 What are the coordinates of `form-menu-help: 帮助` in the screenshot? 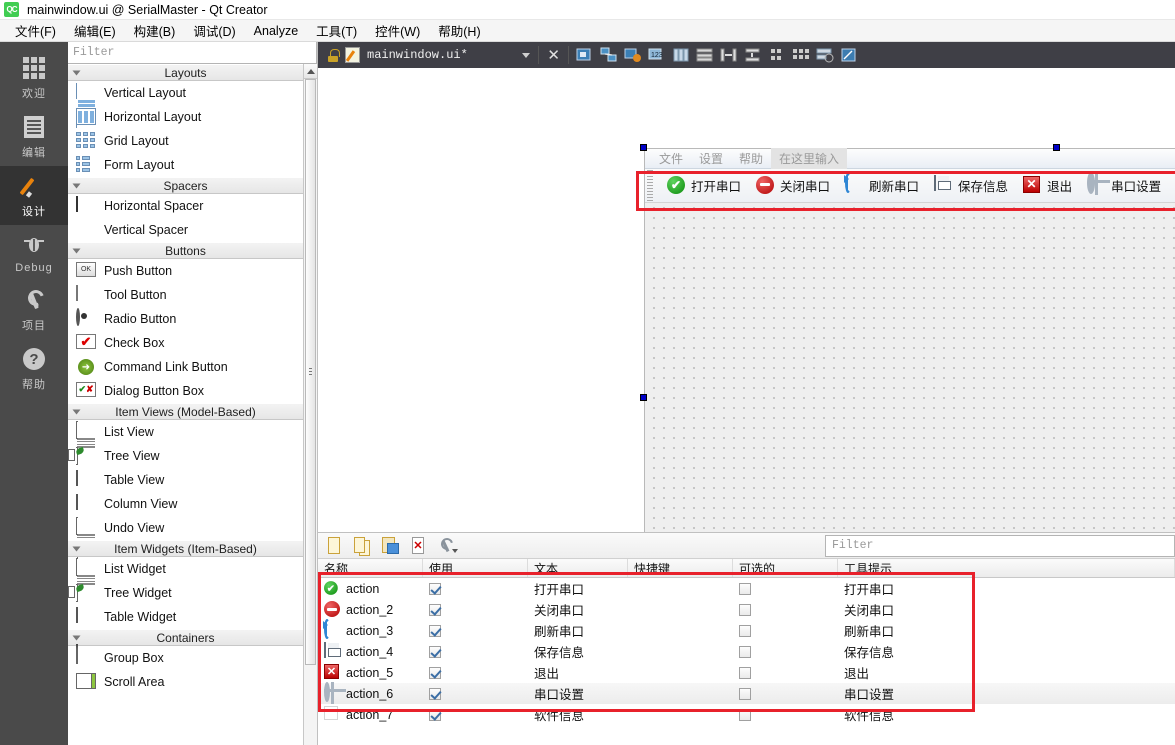 It's located at (751, 158).